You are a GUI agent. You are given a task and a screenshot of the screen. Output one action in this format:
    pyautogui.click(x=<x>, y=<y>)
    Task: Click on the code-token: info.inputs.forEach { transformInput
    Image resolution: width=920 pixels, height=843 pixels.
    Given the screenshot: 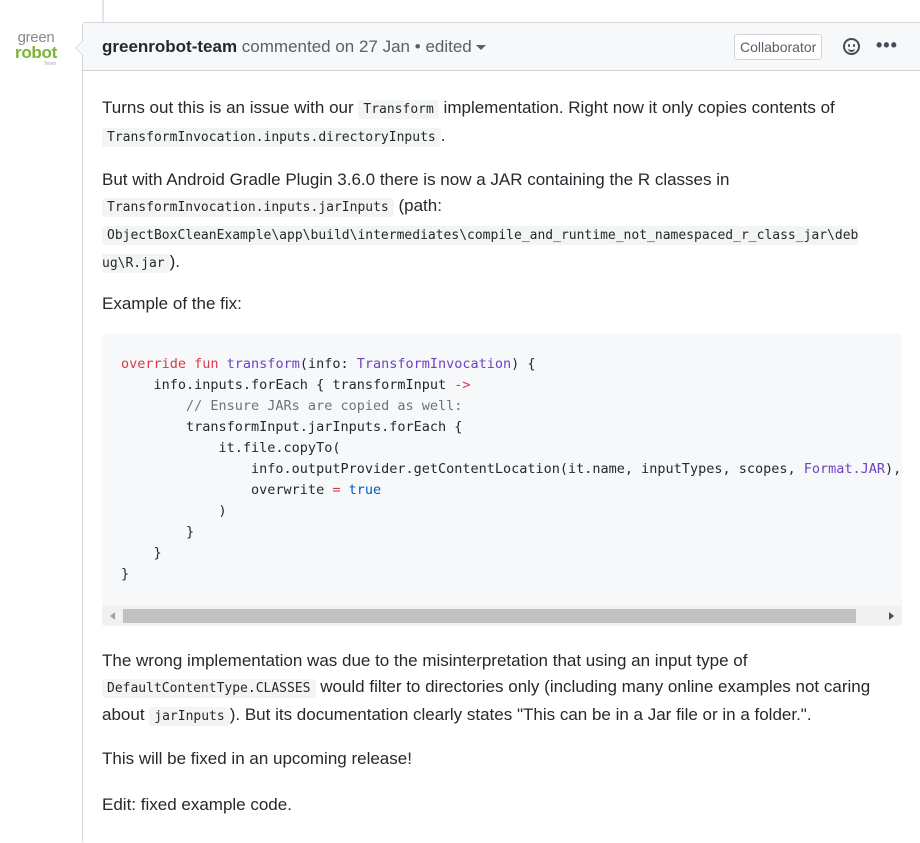 What is the action you would take?
    pyautogui.click(x=288, y=385)
    